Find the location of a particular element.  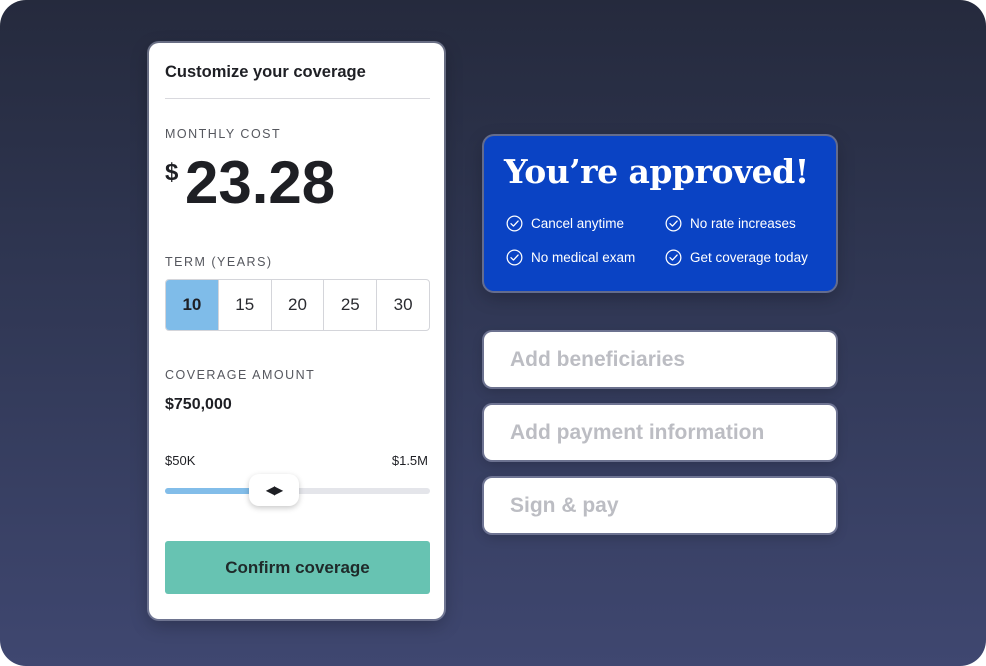

step-sign-and-pay: Sign & pay is located at coordinates (660, 505).